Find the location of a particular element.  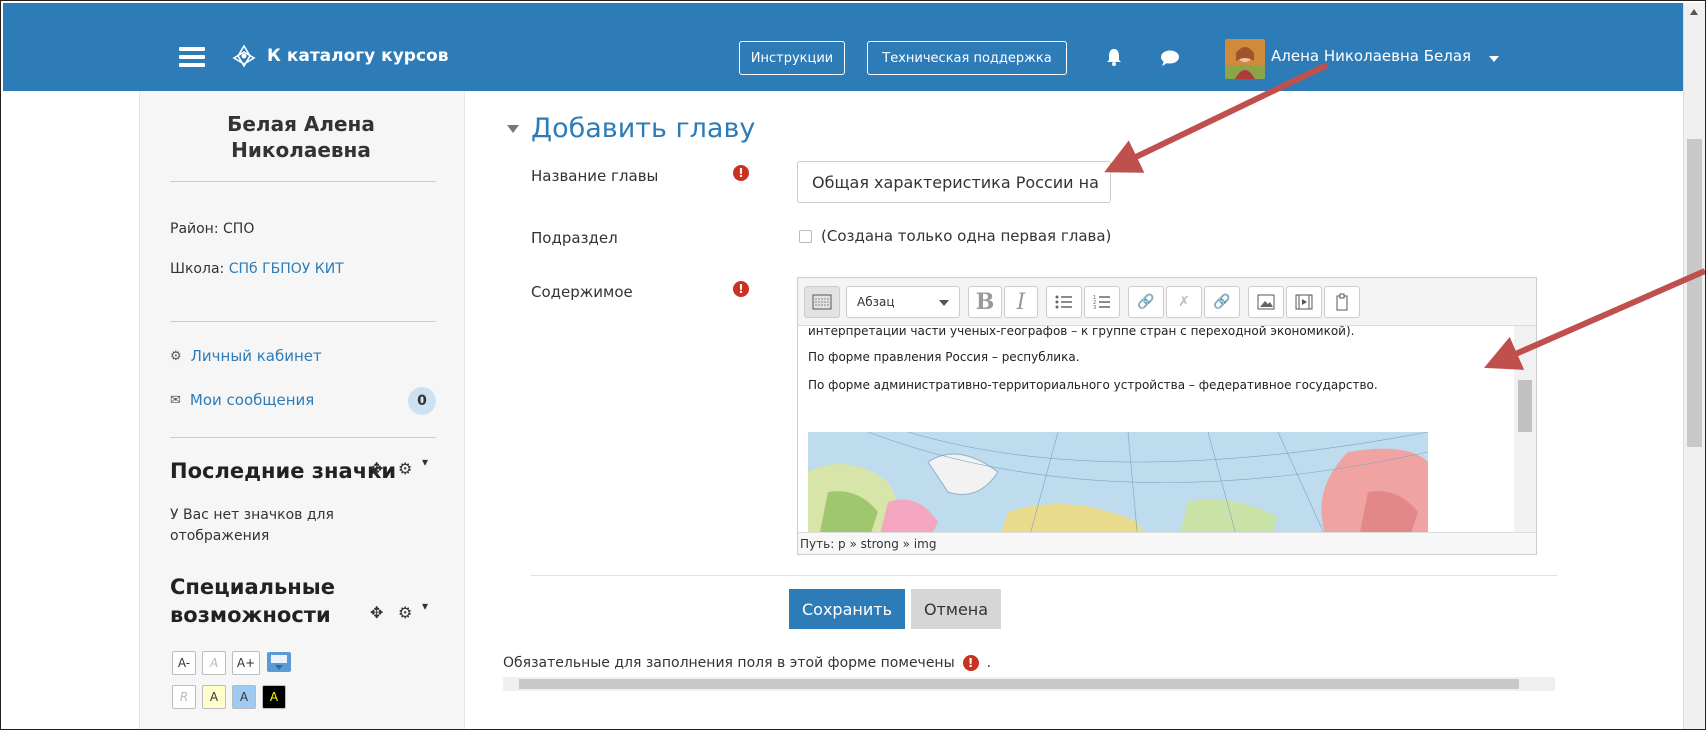

insert-media-icon is located at coordinates (1304, 302).